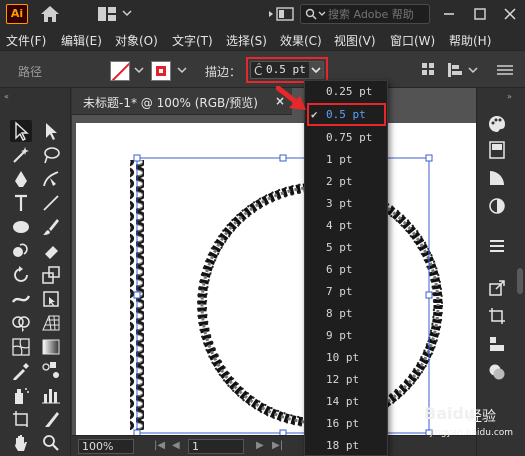  What do you see at coordinates (412, 40) in the screenshot?
I see `menu-window: 窗口(W)` at bounding box center [412, 40].